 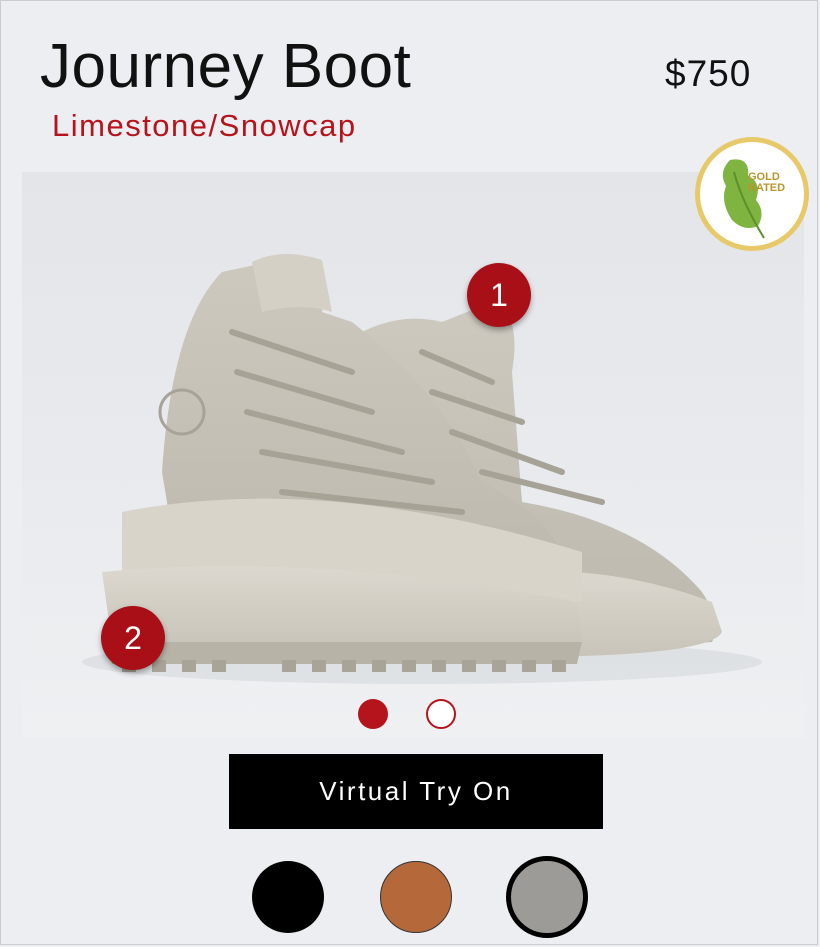 I want to click on gold-rated-badge: GOLD RATED, so click(x=752, y=194).